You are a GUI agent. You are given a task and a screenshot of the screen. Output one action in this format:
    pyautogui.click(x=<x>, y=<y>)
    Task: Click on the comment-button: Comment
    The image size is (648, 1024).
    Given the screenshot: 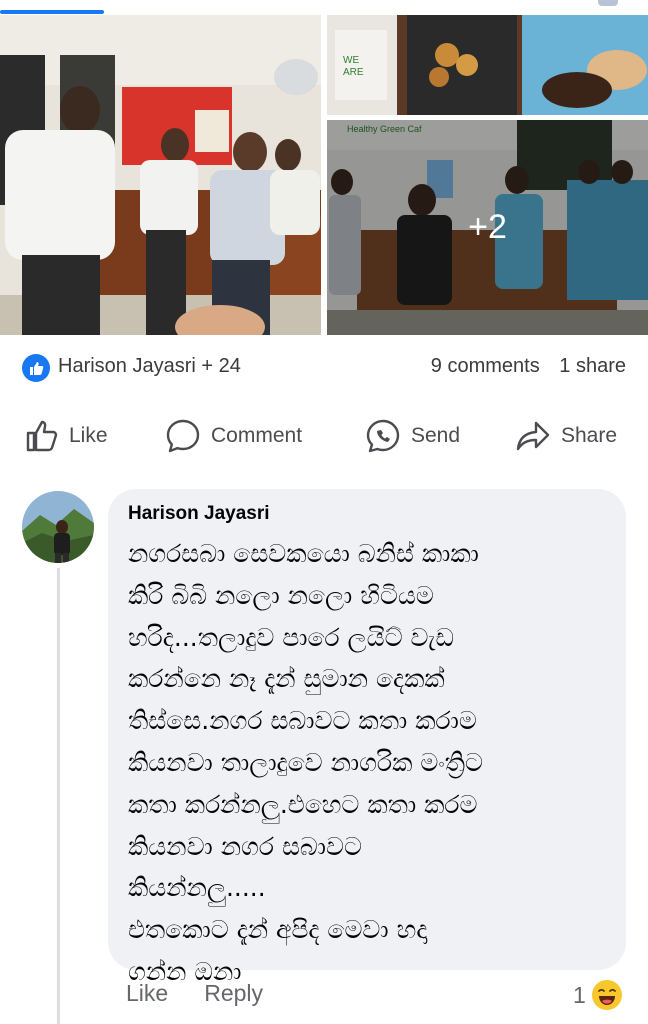 What is the action you would take?
    pyautogui.click(x=233, y=436)
    